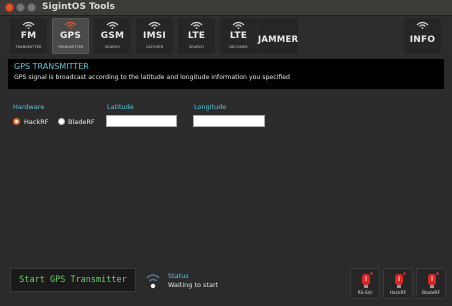 This screenshot has width=452, height=306. What do you see at coordinates (61, 121) in the screenshot?
I see `bladerf-radio` at bounding box center [61, 121].